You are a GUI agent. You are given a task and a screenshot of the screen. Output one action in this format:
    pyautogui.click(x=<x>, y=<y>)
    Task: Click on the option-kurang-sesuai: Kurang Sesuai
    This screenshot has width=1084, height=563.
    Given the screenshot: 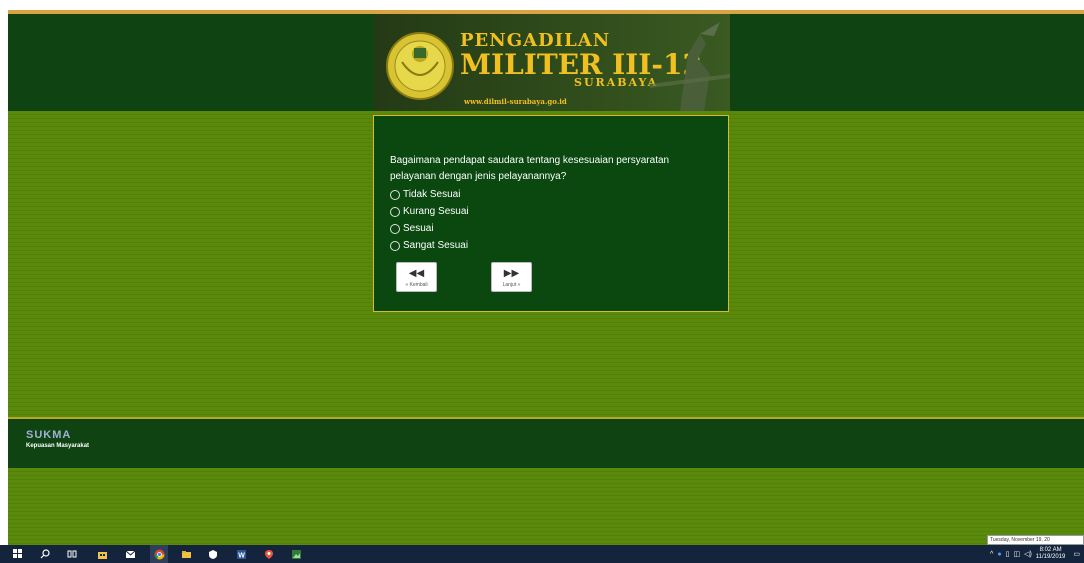 What is the action you would take?
    pyautogui.click(x=429, y=211)
    